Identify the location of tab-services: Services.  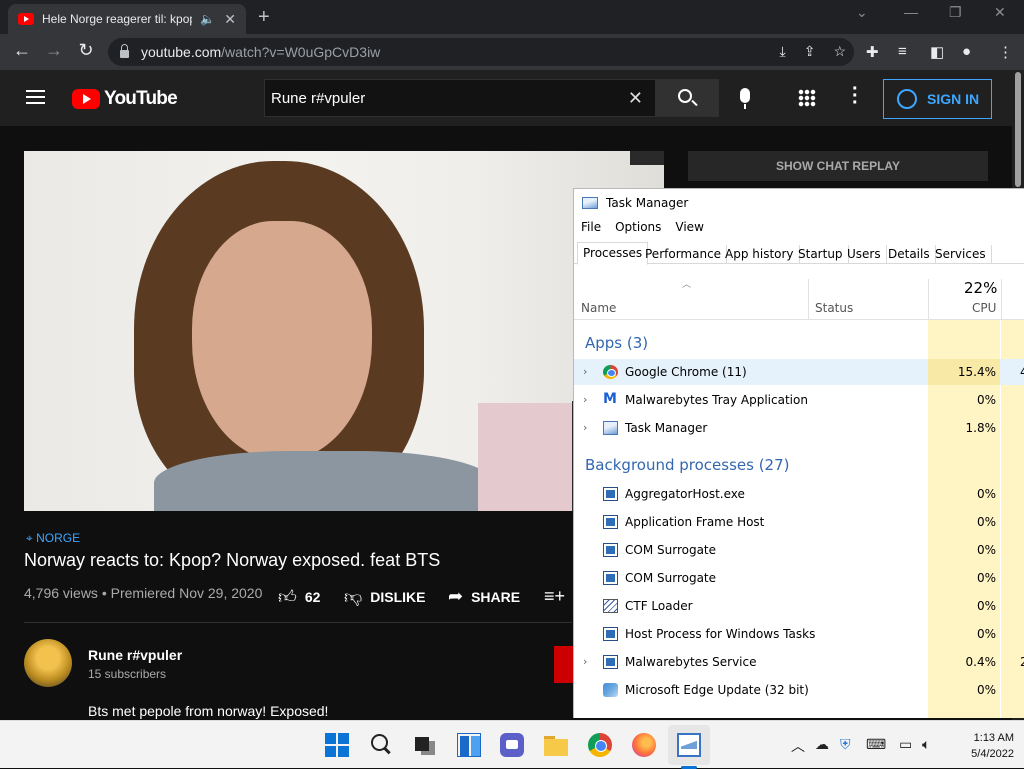
(961, 254).